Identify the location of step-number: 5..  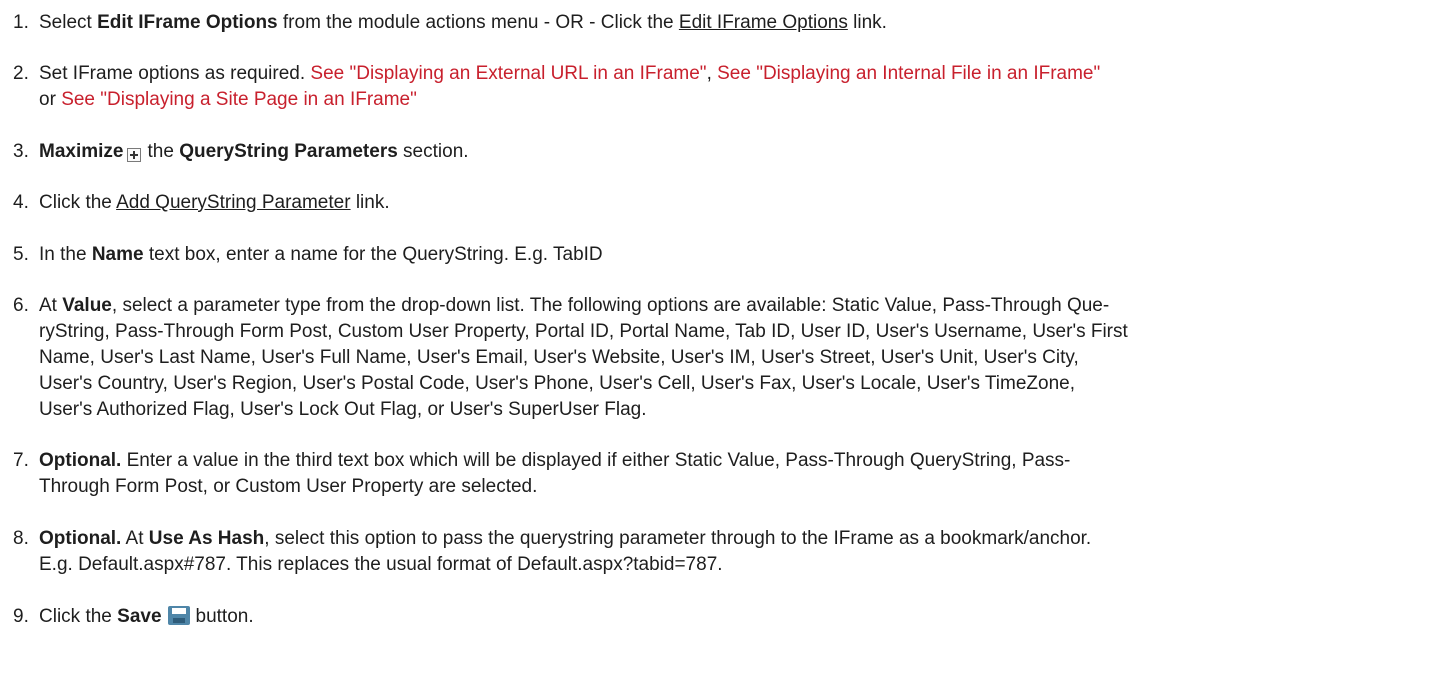
(21, 254).